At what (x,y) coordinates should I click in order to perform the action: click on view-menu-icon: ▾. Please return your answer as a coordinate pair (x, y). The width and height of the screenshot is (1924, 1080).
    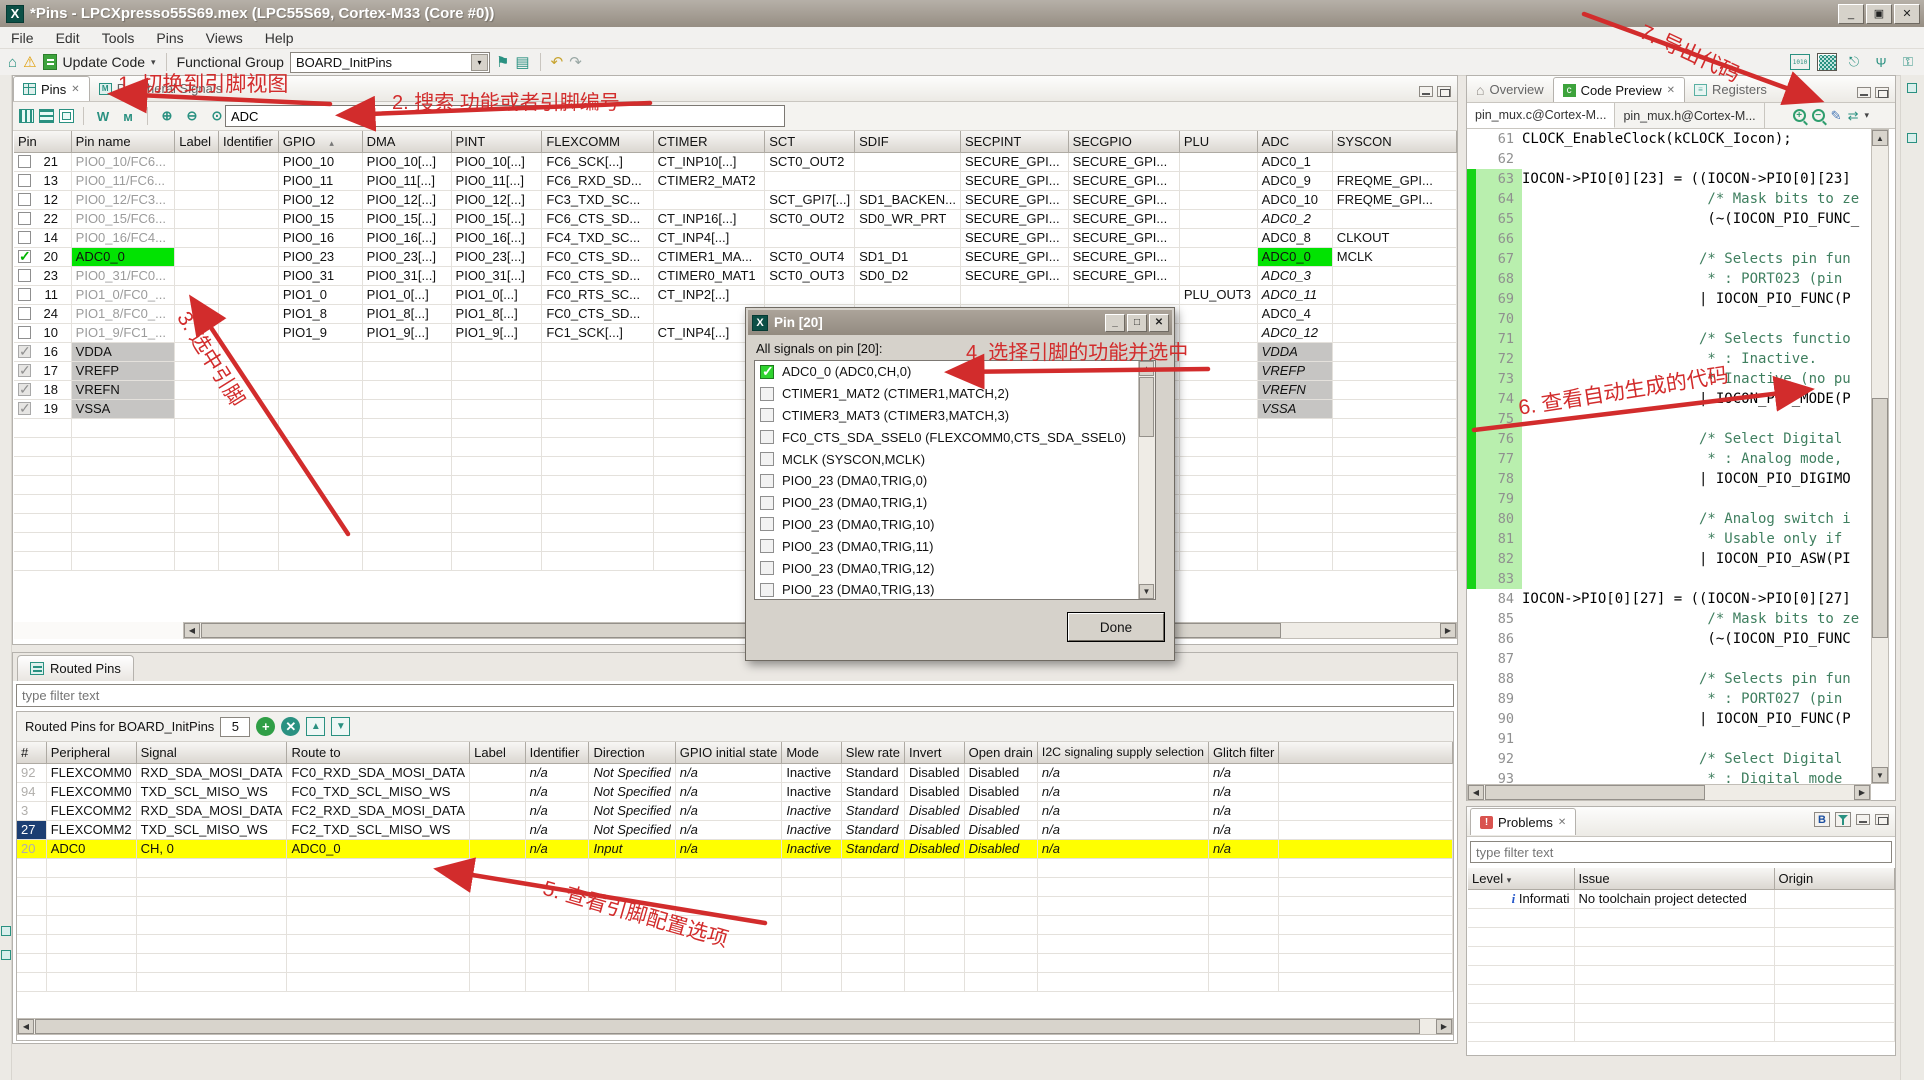
    Looking at the image, I should click on (1866, 115).